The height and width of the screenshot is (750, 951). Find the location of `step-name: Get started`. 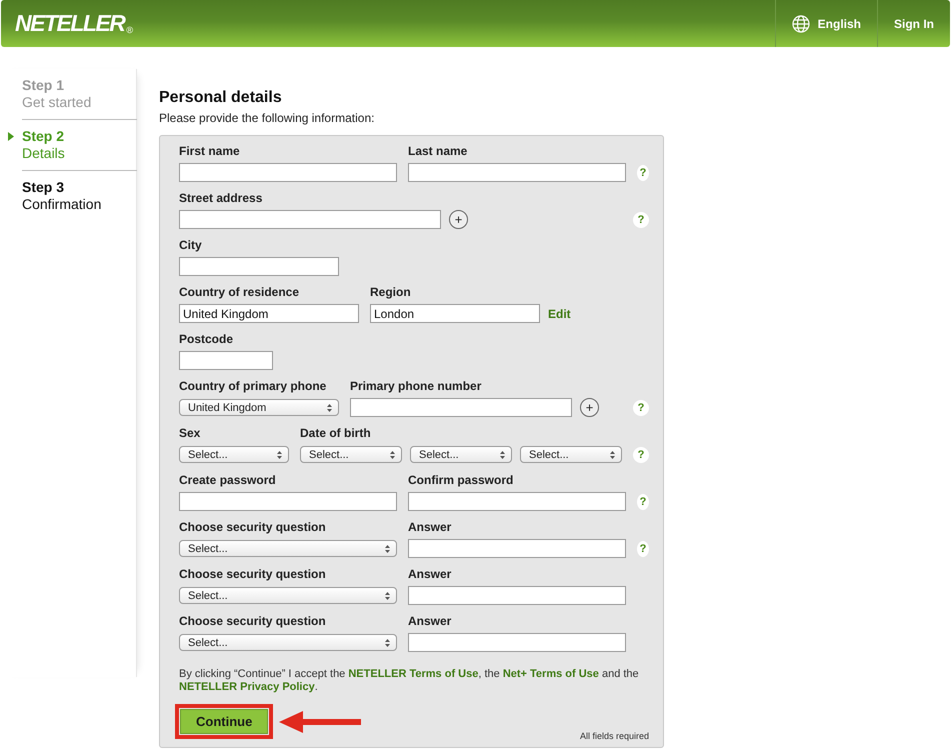

step-name: Get started is located at coordinates (57, 102).